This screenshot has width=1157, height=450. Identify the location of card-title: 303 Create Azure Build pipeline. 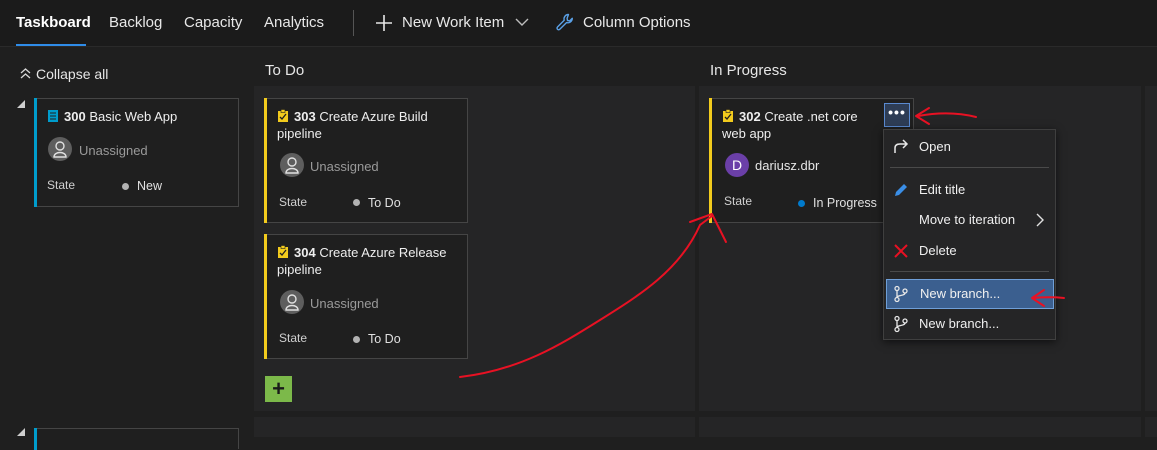
(368, 125).